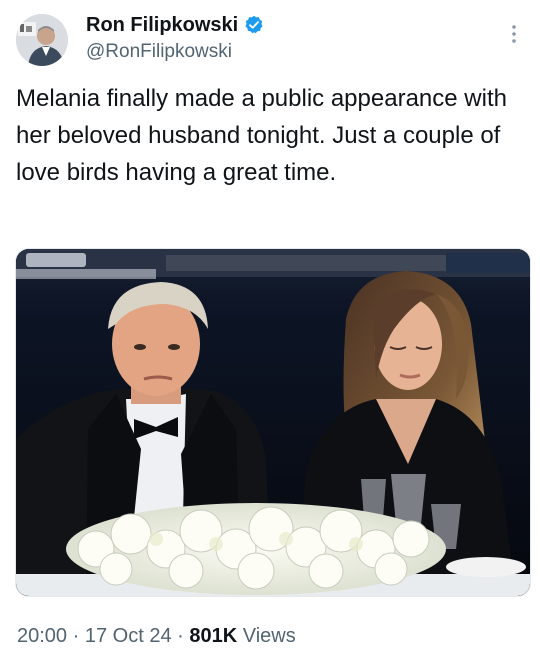 The image size is (540, 664). I want to click on author-info: Ron Filipkowski @RonFilipkowski, so click(175, 37).